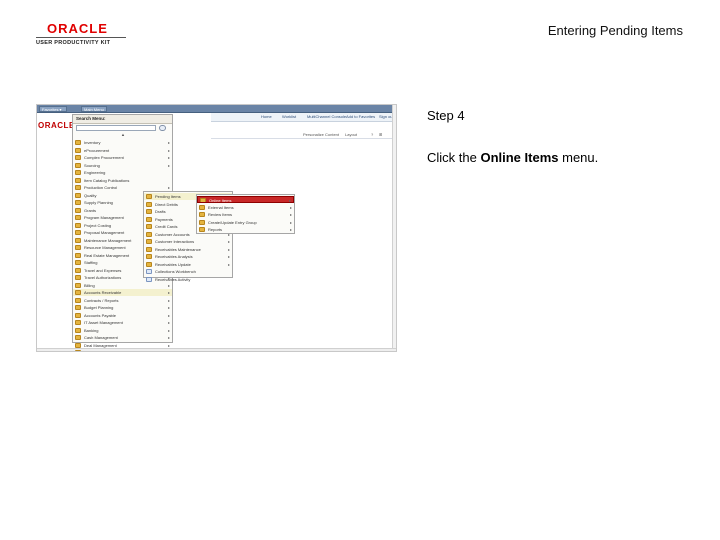  Describe the element at coordinates (380, 134) in the screenshot. I see `grid-icon: ⊞` at that location.